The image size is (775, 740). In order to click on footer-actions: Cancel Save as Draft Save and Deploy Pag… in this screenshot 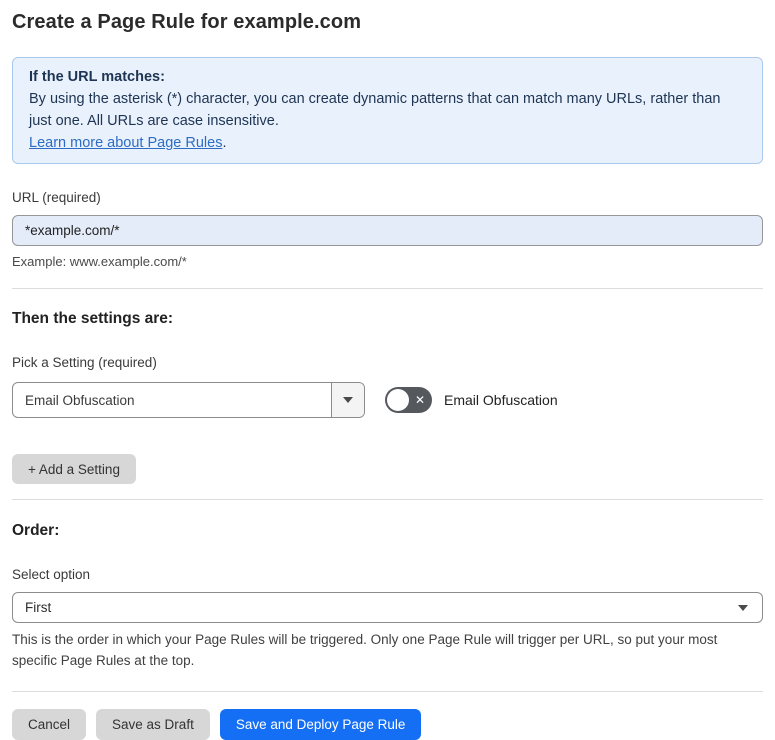, I will do `click(387, 724)`.